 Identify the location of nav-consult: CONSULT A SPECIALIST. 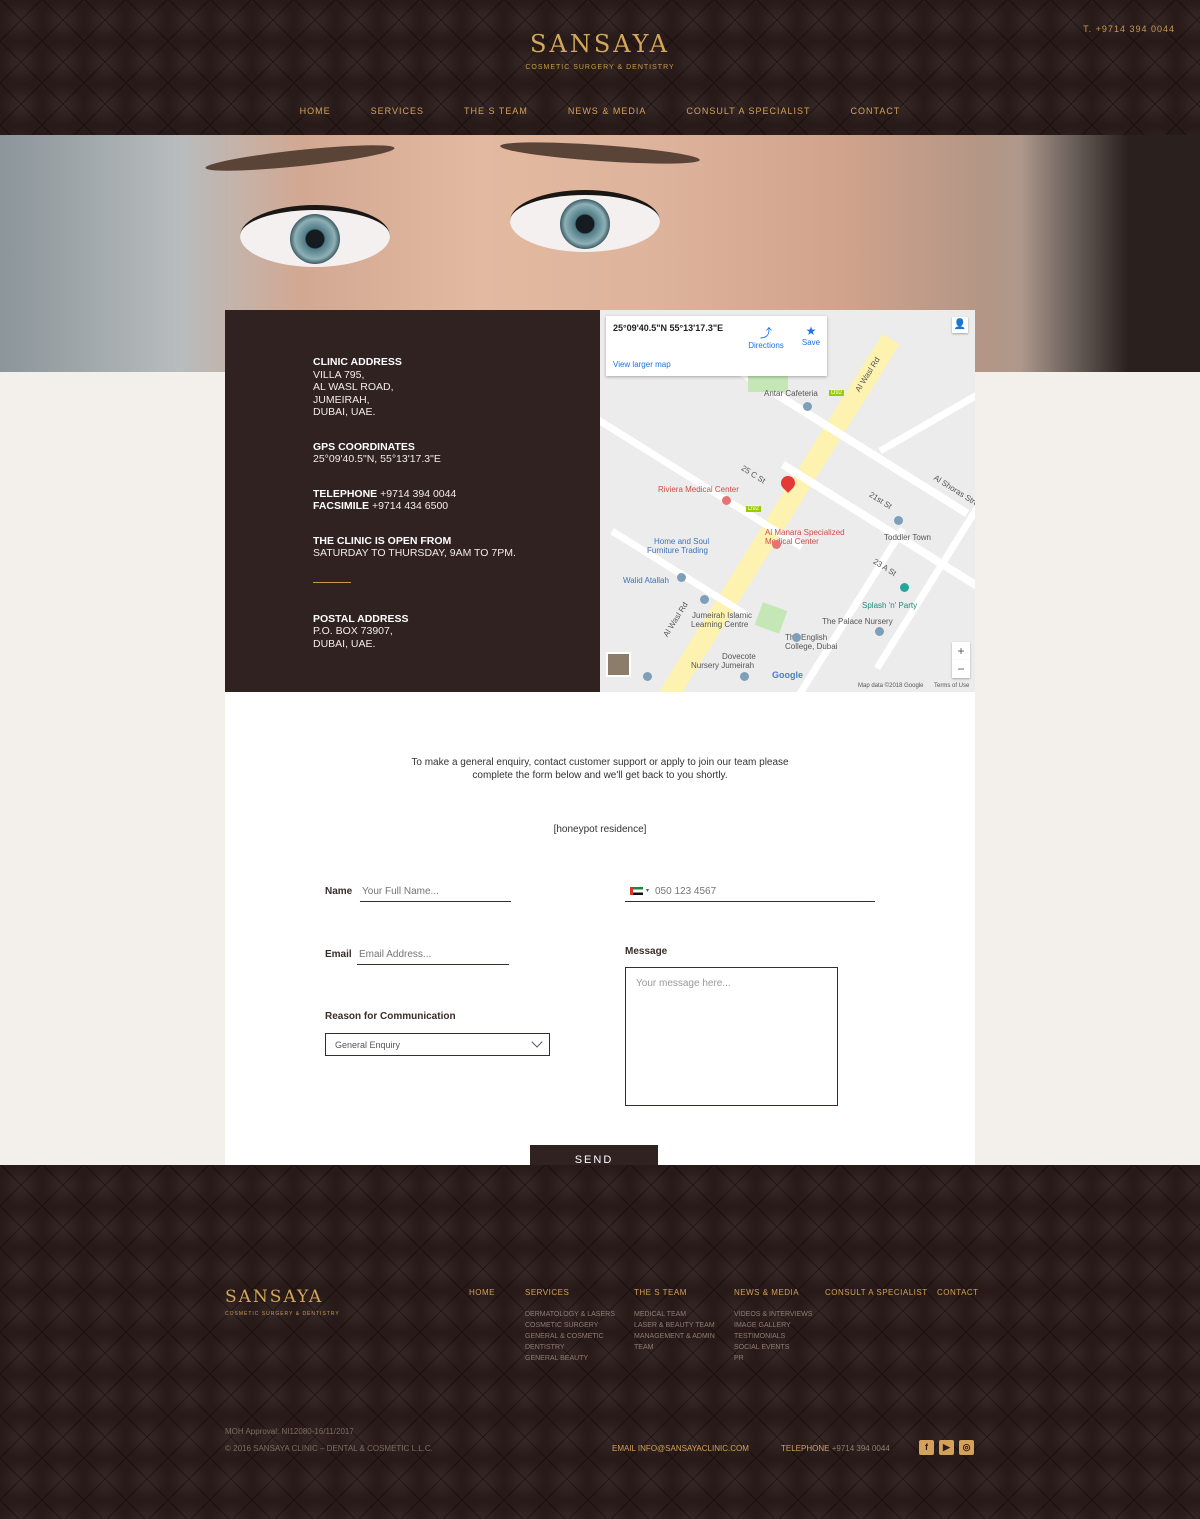
(748, 111).